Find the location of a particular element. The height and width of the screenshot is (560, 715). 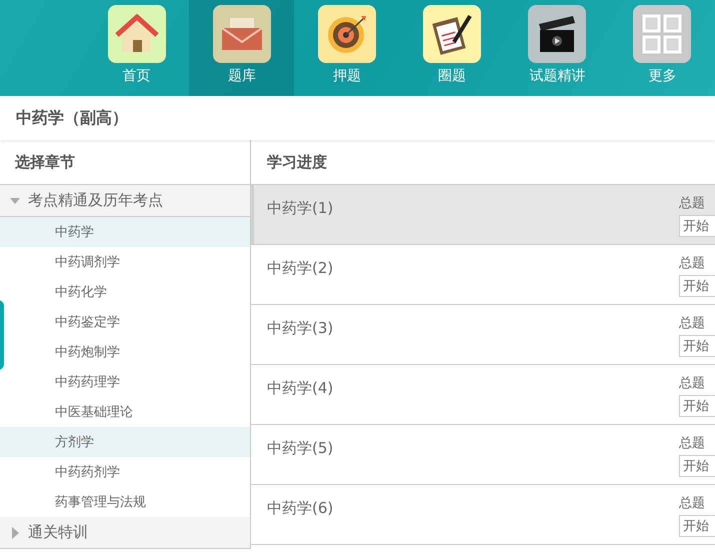

group-label: 考点精通及历年考点 is located at coordinates (95, 200).